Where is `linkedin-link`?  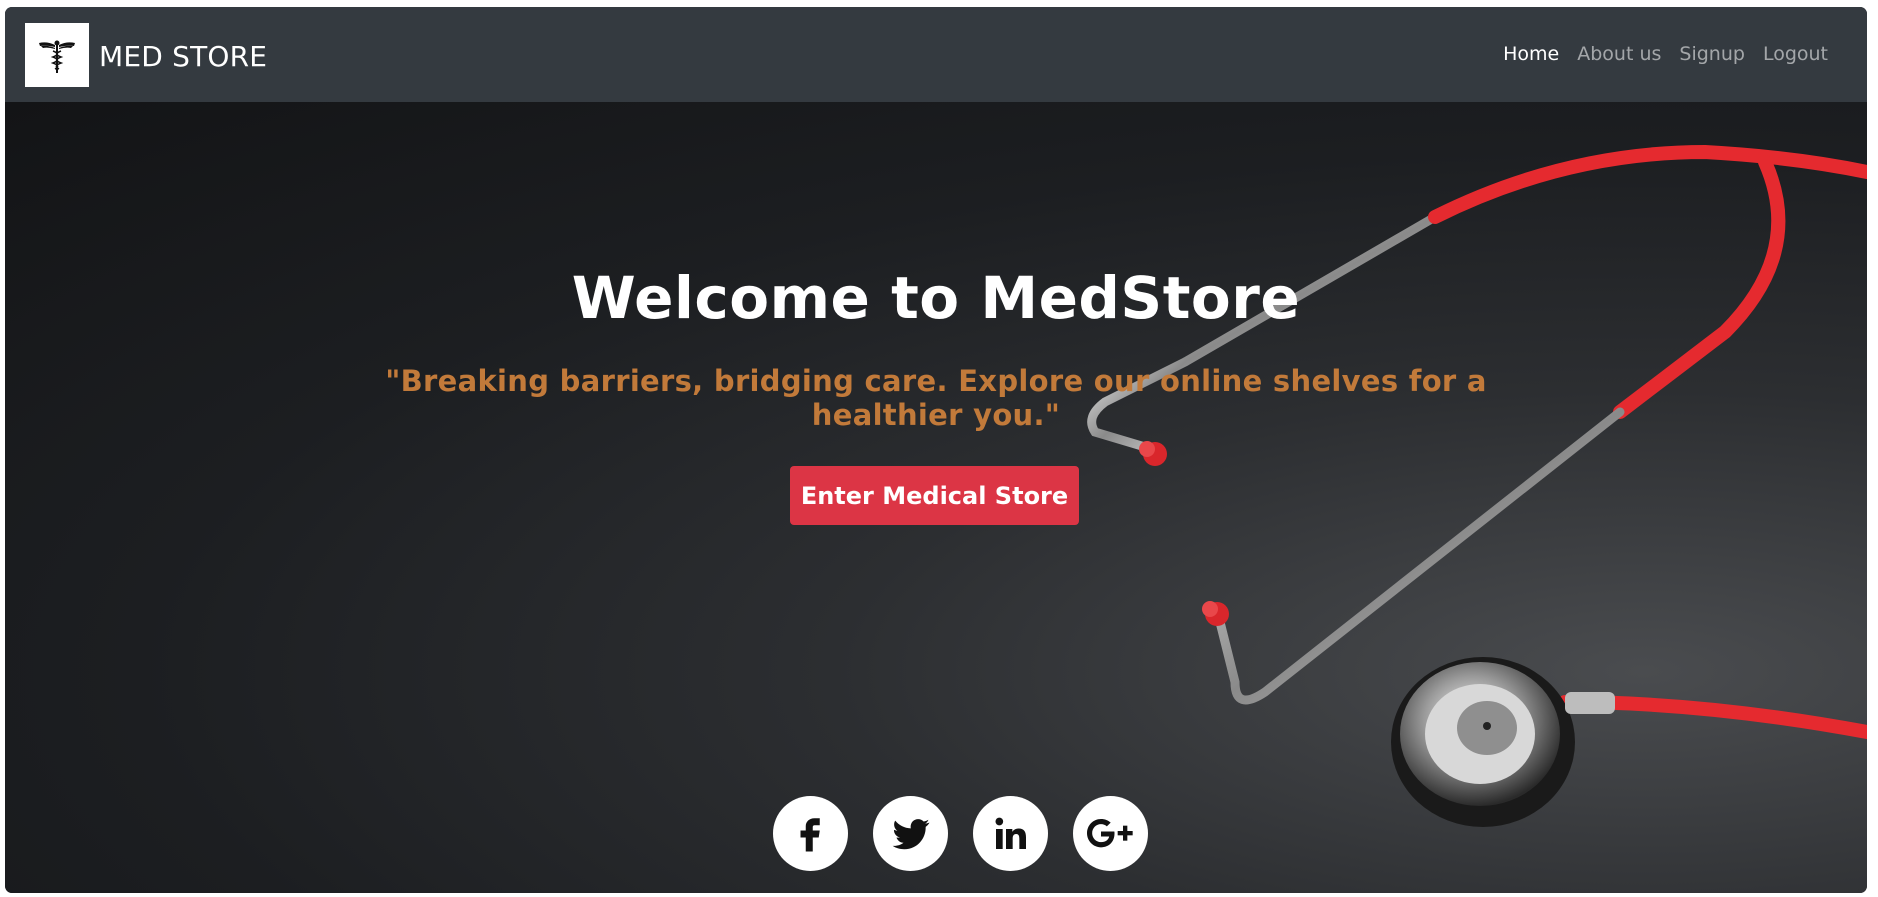 linkedin-link is located at coordinates (1010, 833).